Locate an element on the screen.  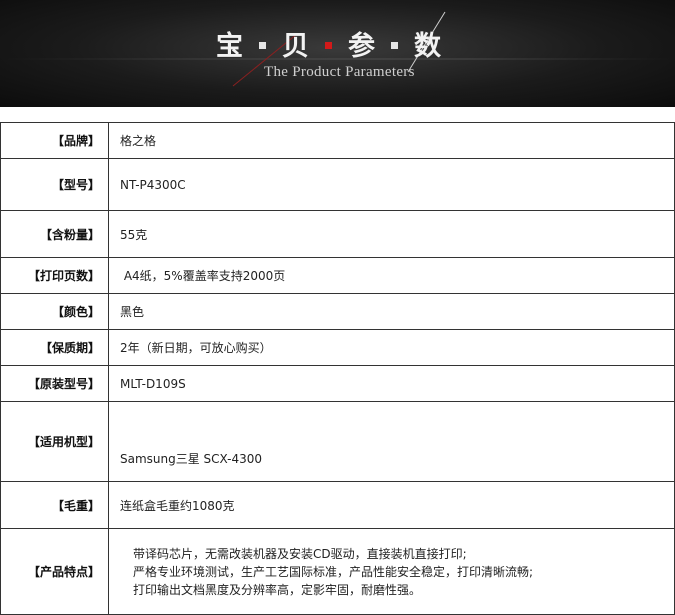
param-label: 【打印页数】 is located at coordinates (54, 275).